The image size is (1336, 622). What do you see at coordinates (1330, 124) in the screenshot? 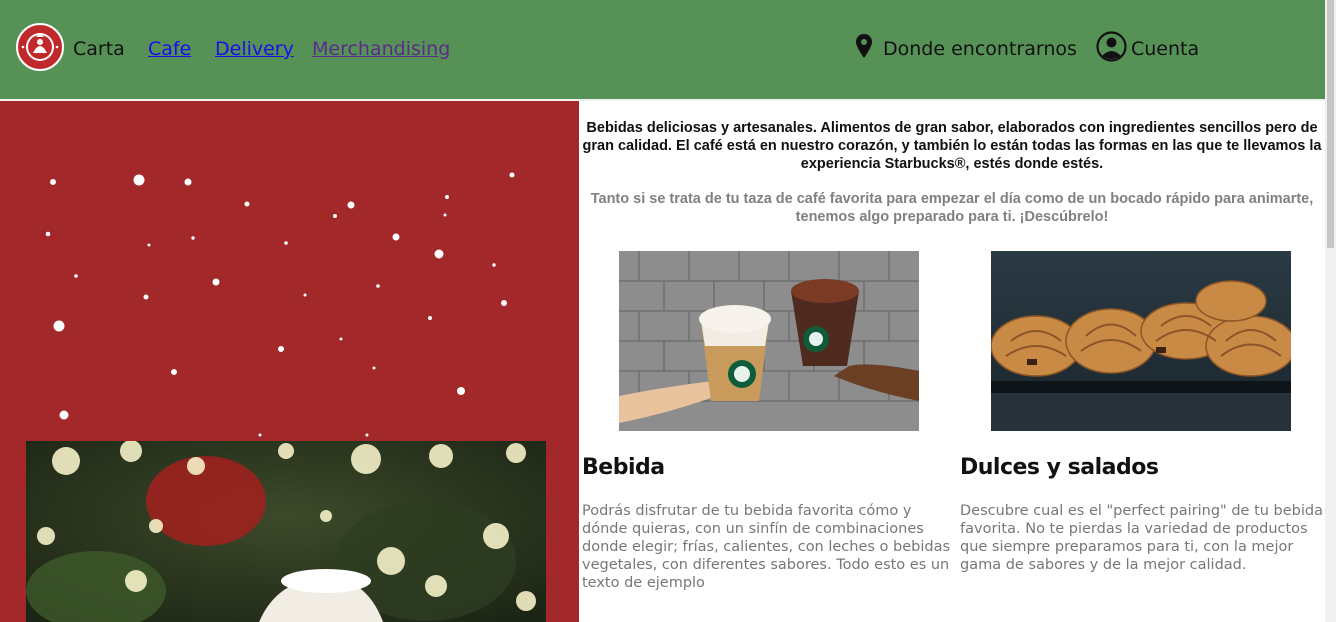
I see `scrollbar-thumb` at bounding box center [1330, 124].